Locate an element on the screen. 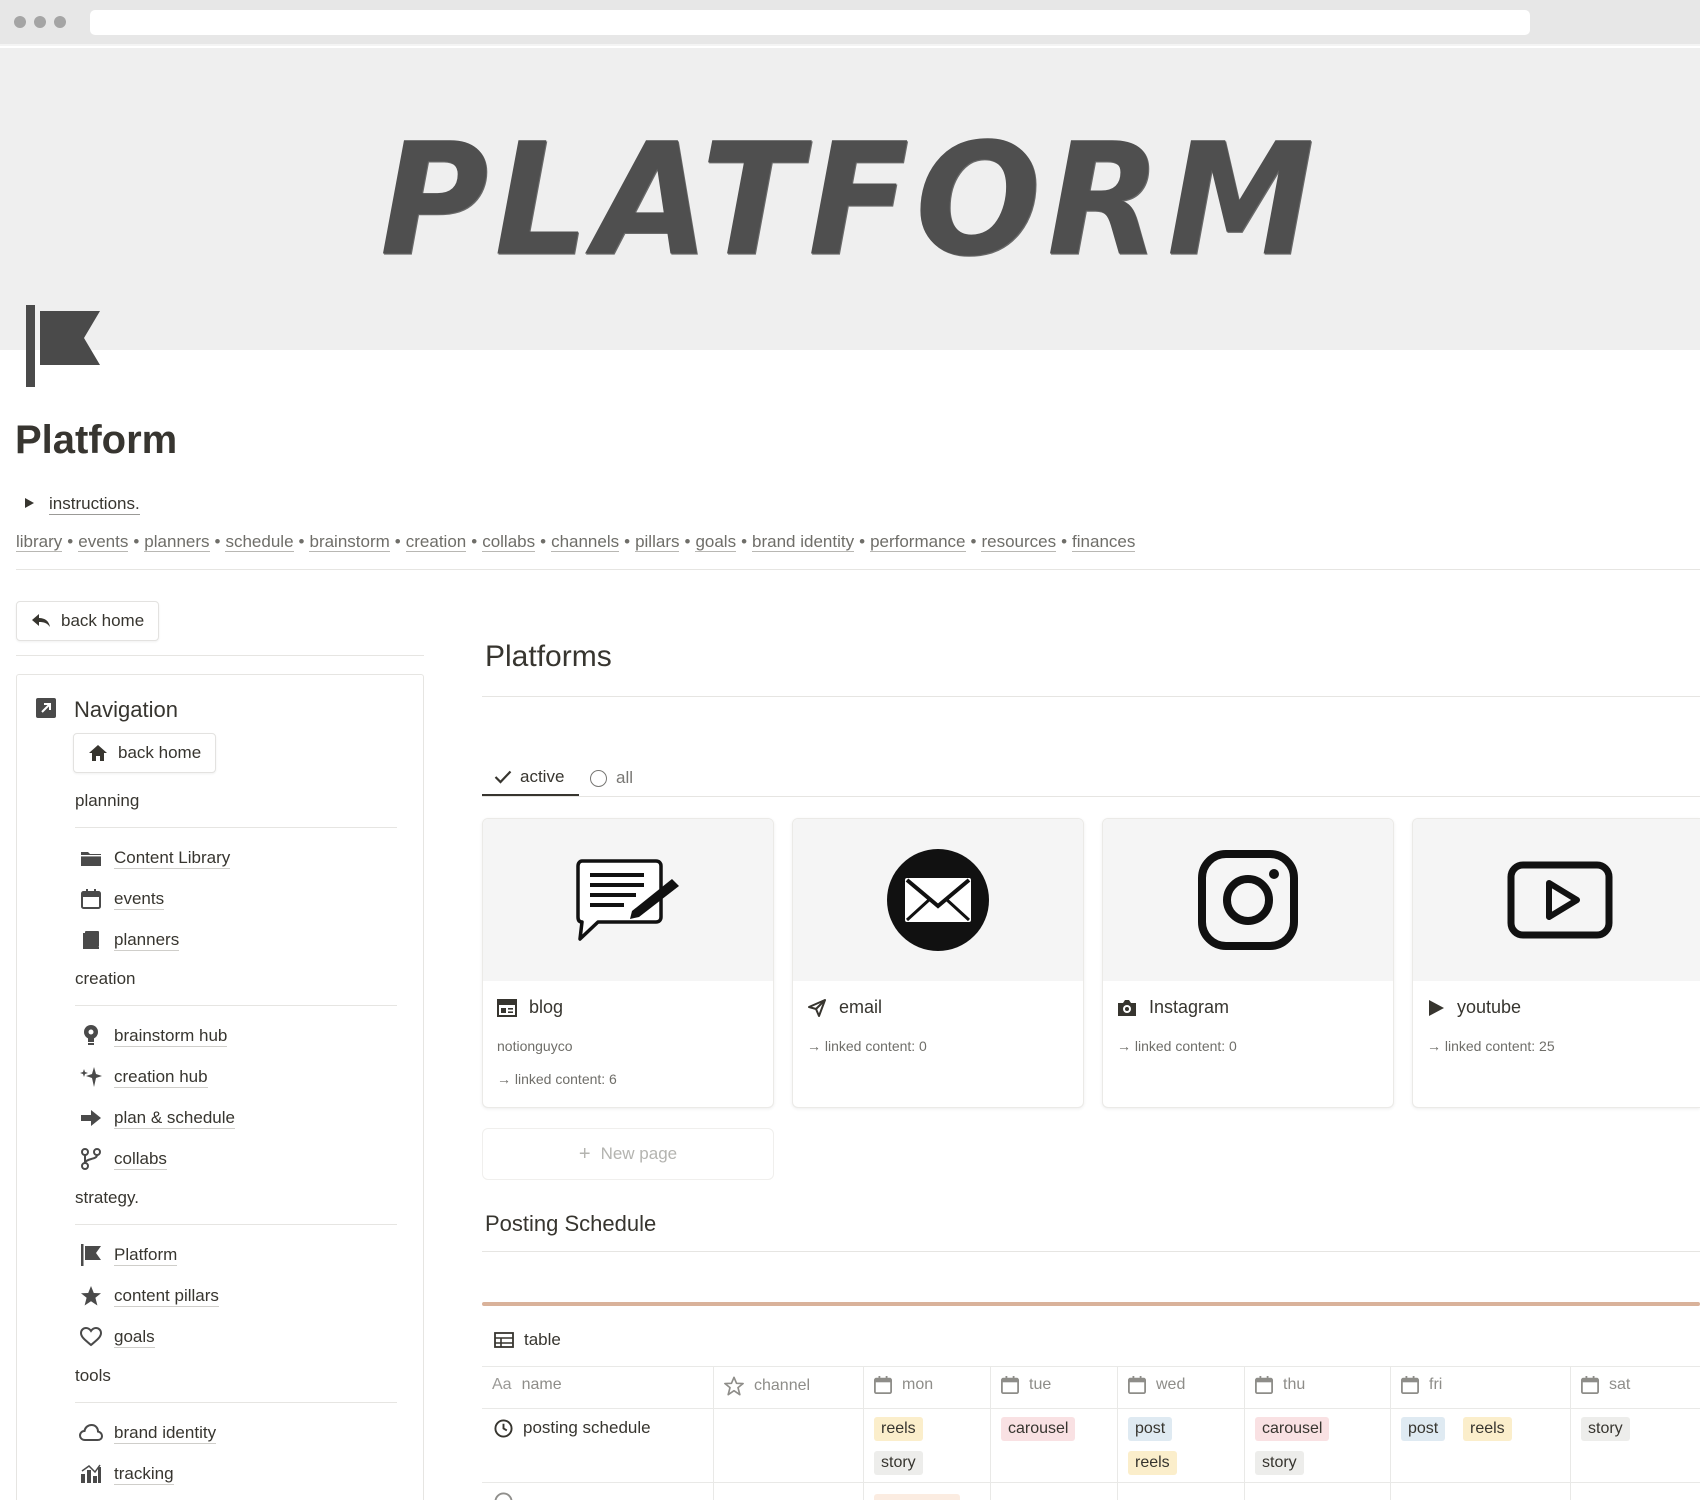 This screenshot has height=1500, width=1700. section-tools: tools is located at coordinates (93, 1375).